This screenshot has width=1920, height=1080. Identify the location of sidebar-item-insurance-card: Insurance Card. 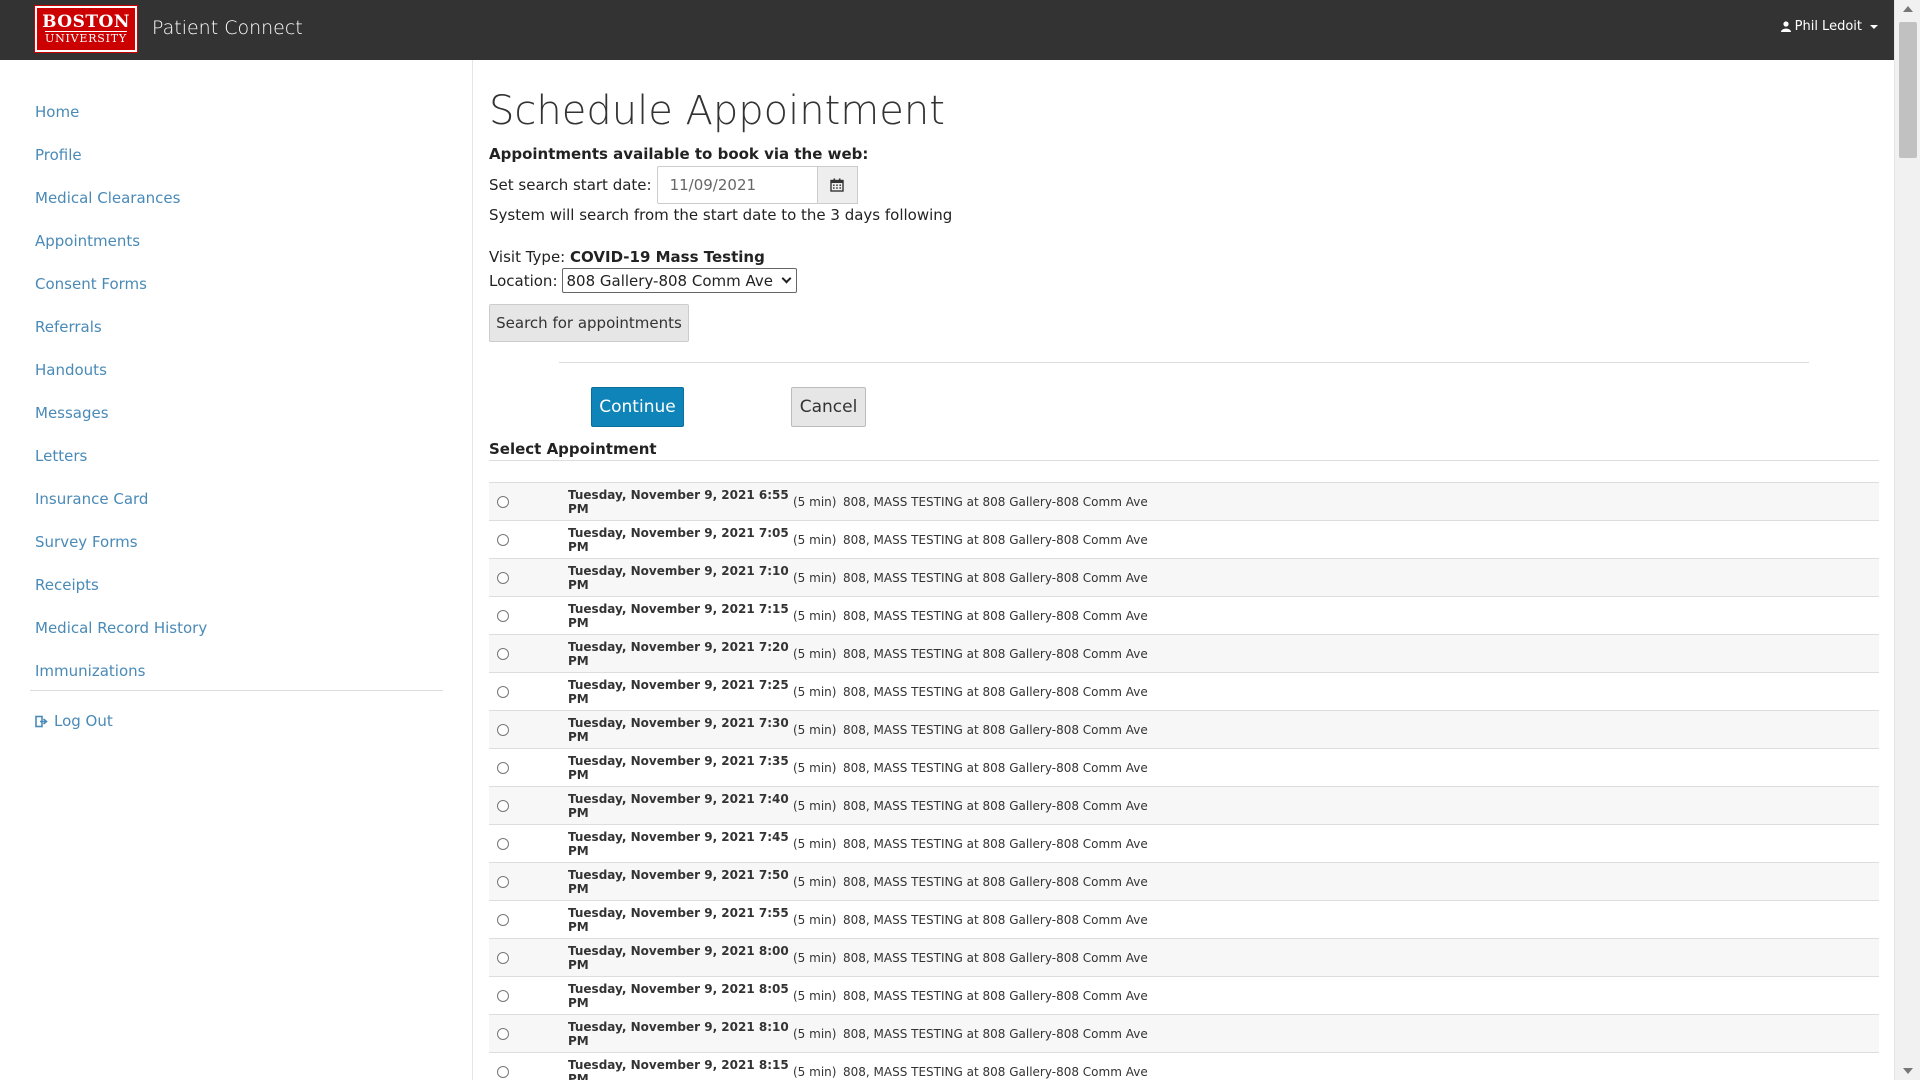
(121, 498).